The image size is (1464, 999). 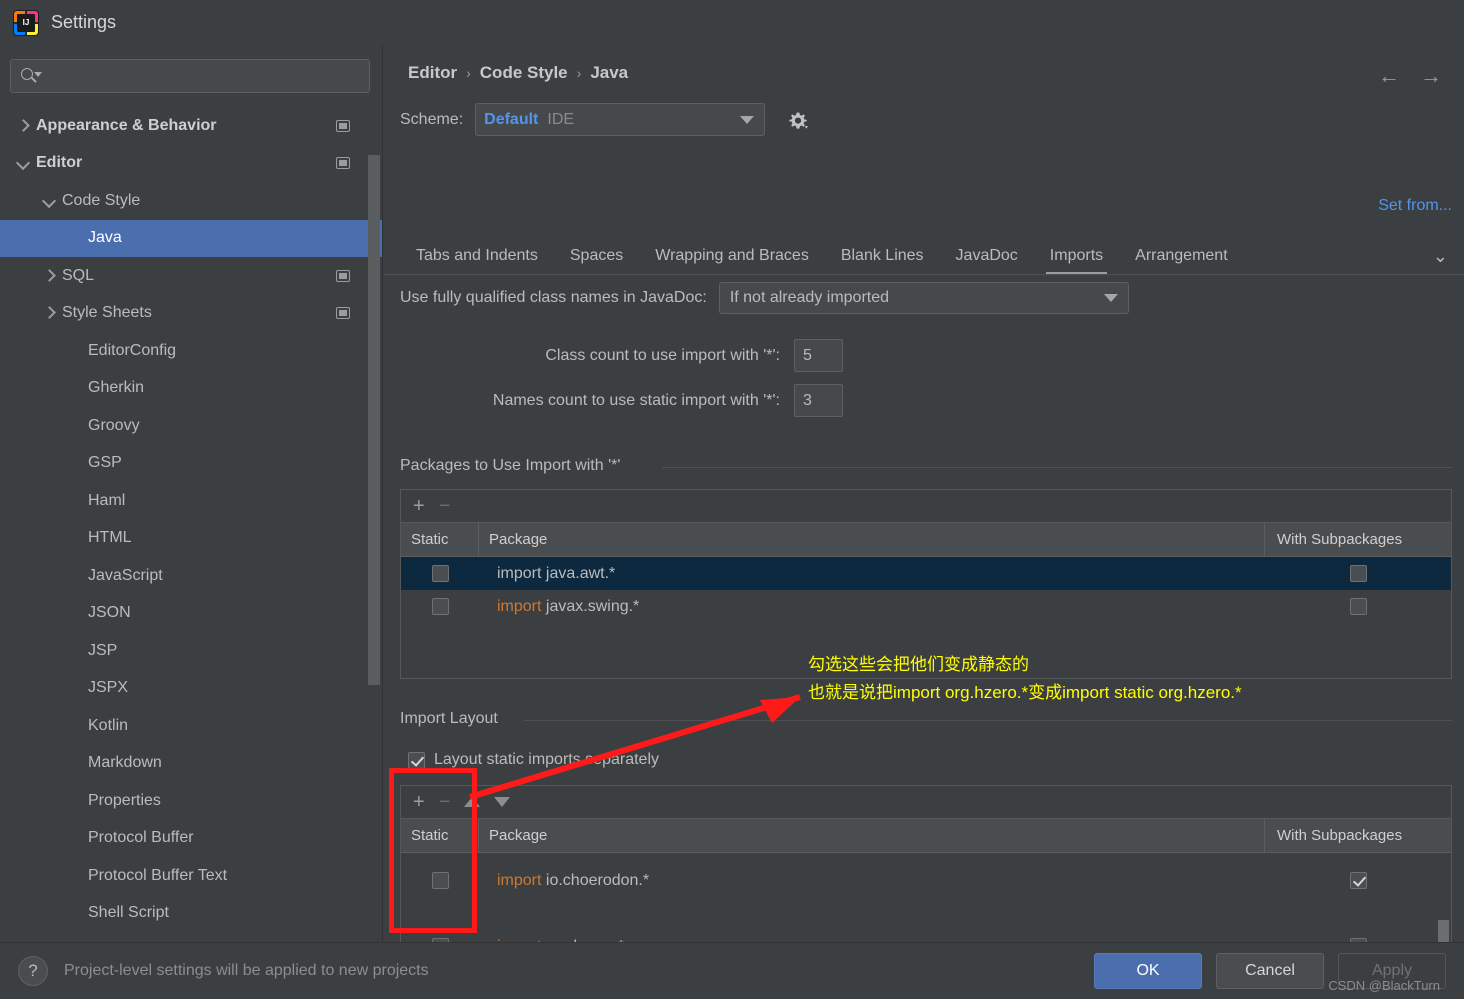 I want to click on scheme-select: Default IDE, so click(x=620, y=119).